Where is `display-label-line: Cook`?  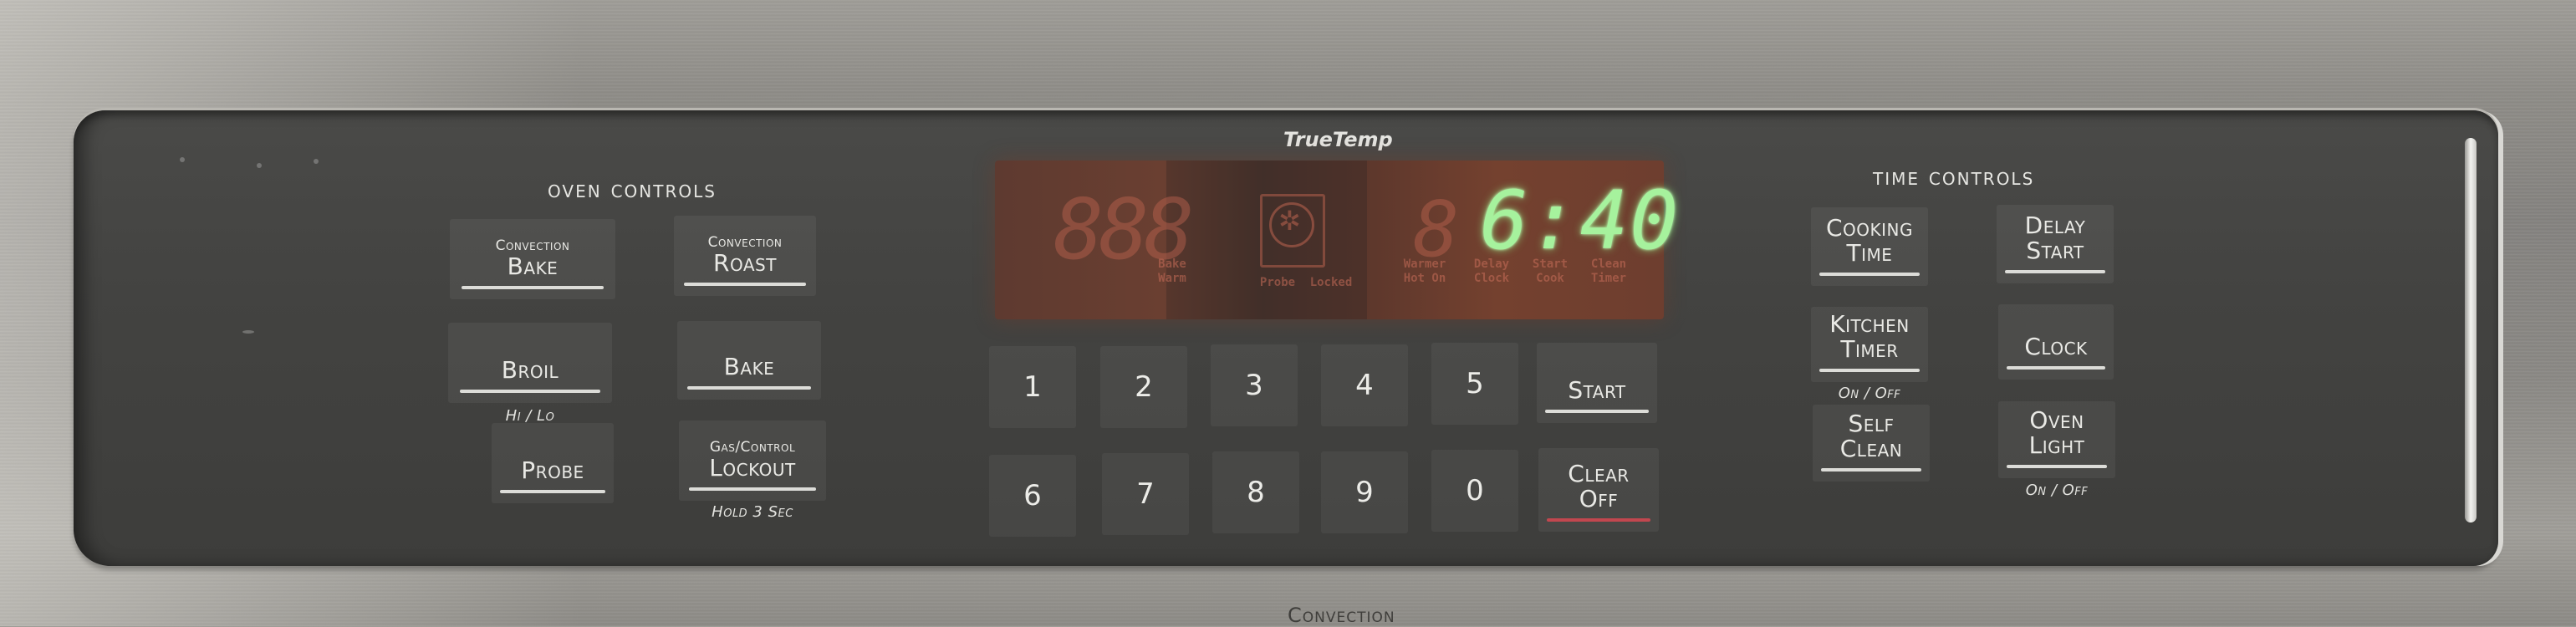 display-label-line: Cook is located at coordinates (1550, 278).